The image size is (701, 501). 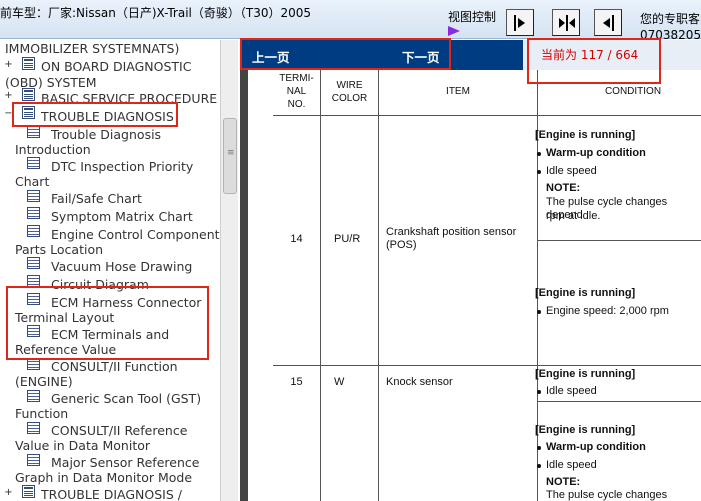 I want to click on tree-item-consult-function-cont: (ENGINE), so click(x=44, y=382).